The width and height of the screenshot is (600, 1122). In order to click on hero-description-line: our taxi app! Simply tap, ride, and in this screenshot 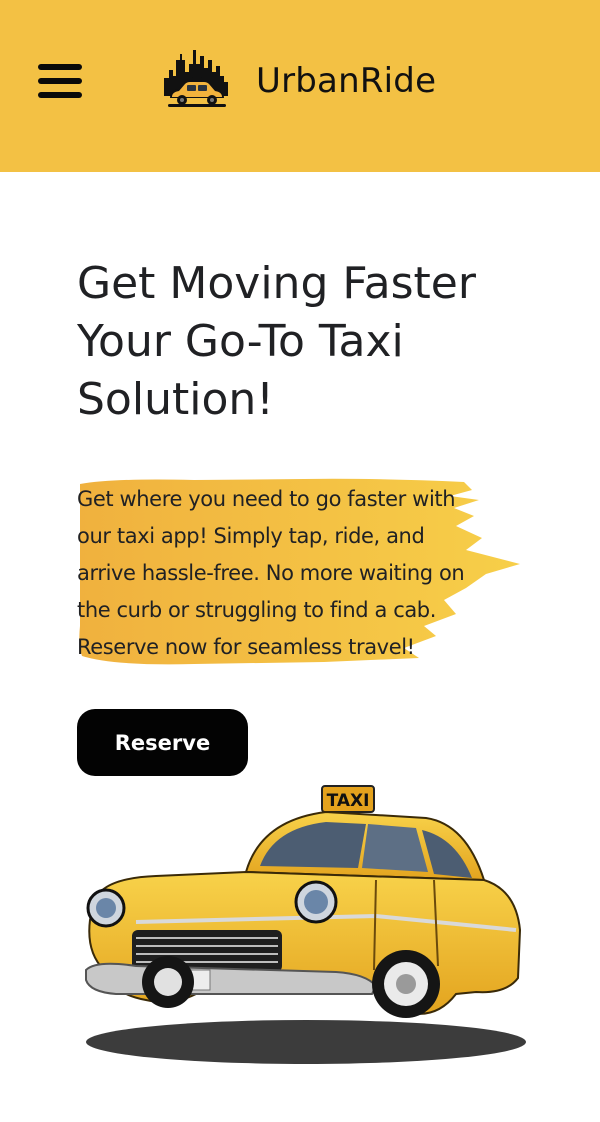, I will do `click(251, 536)`.